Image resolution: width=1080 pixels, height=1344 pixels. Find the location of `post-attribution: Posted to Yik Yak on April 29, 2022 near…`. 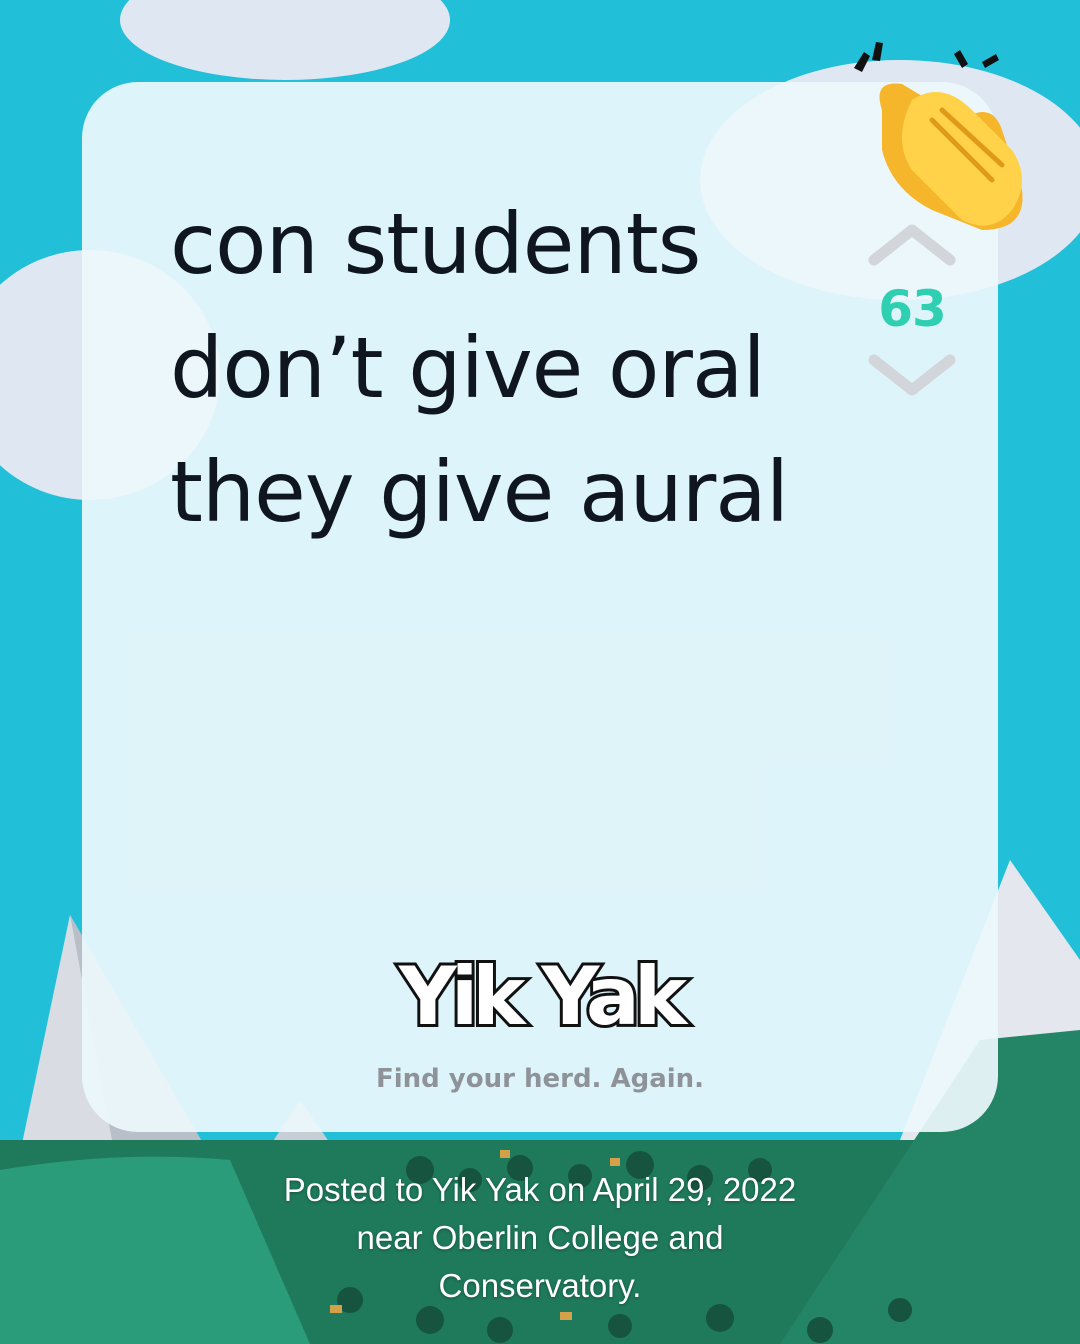

post-attribution: Posted to Yik Yak on April 29, 2022 near… is located at coordinates (540, 1238).